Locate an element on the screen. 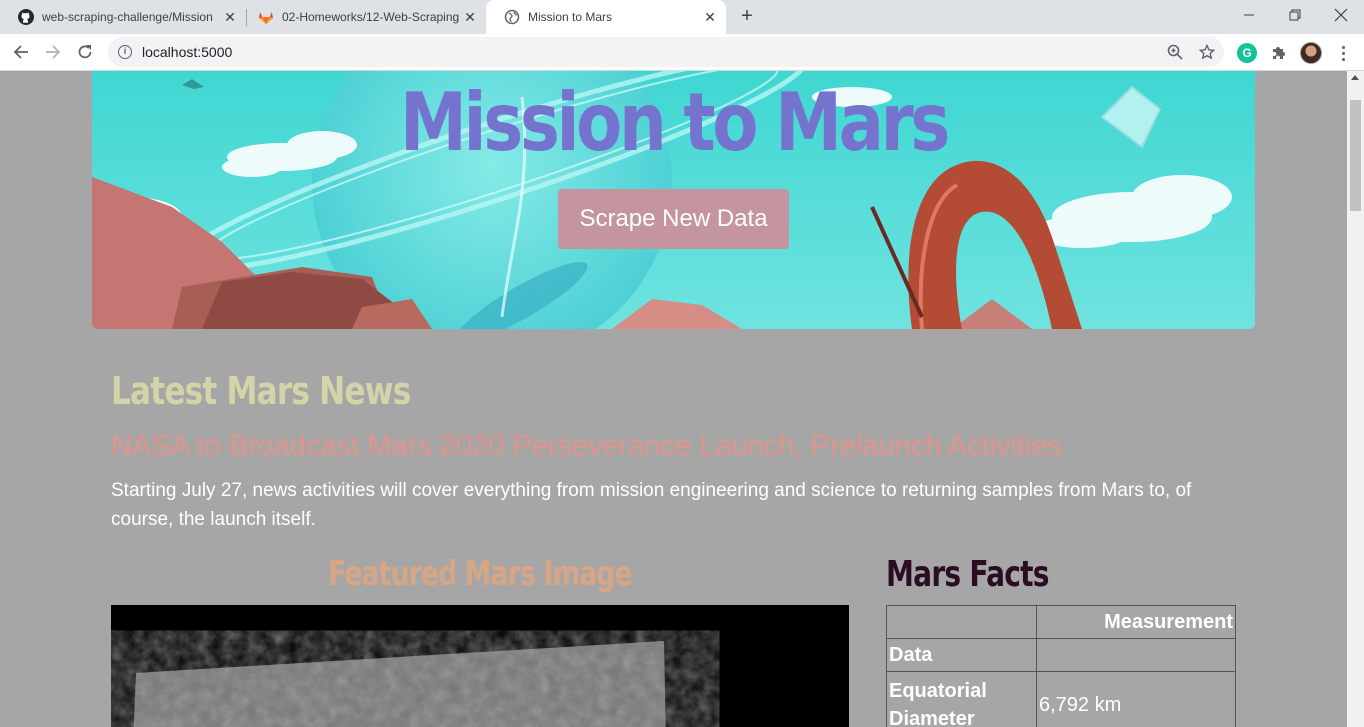 The height and width of the screenshot is (727, 1364). tab-title: 02-Homeworks/12-Web-Scraping is located at coordinates (371, 17).